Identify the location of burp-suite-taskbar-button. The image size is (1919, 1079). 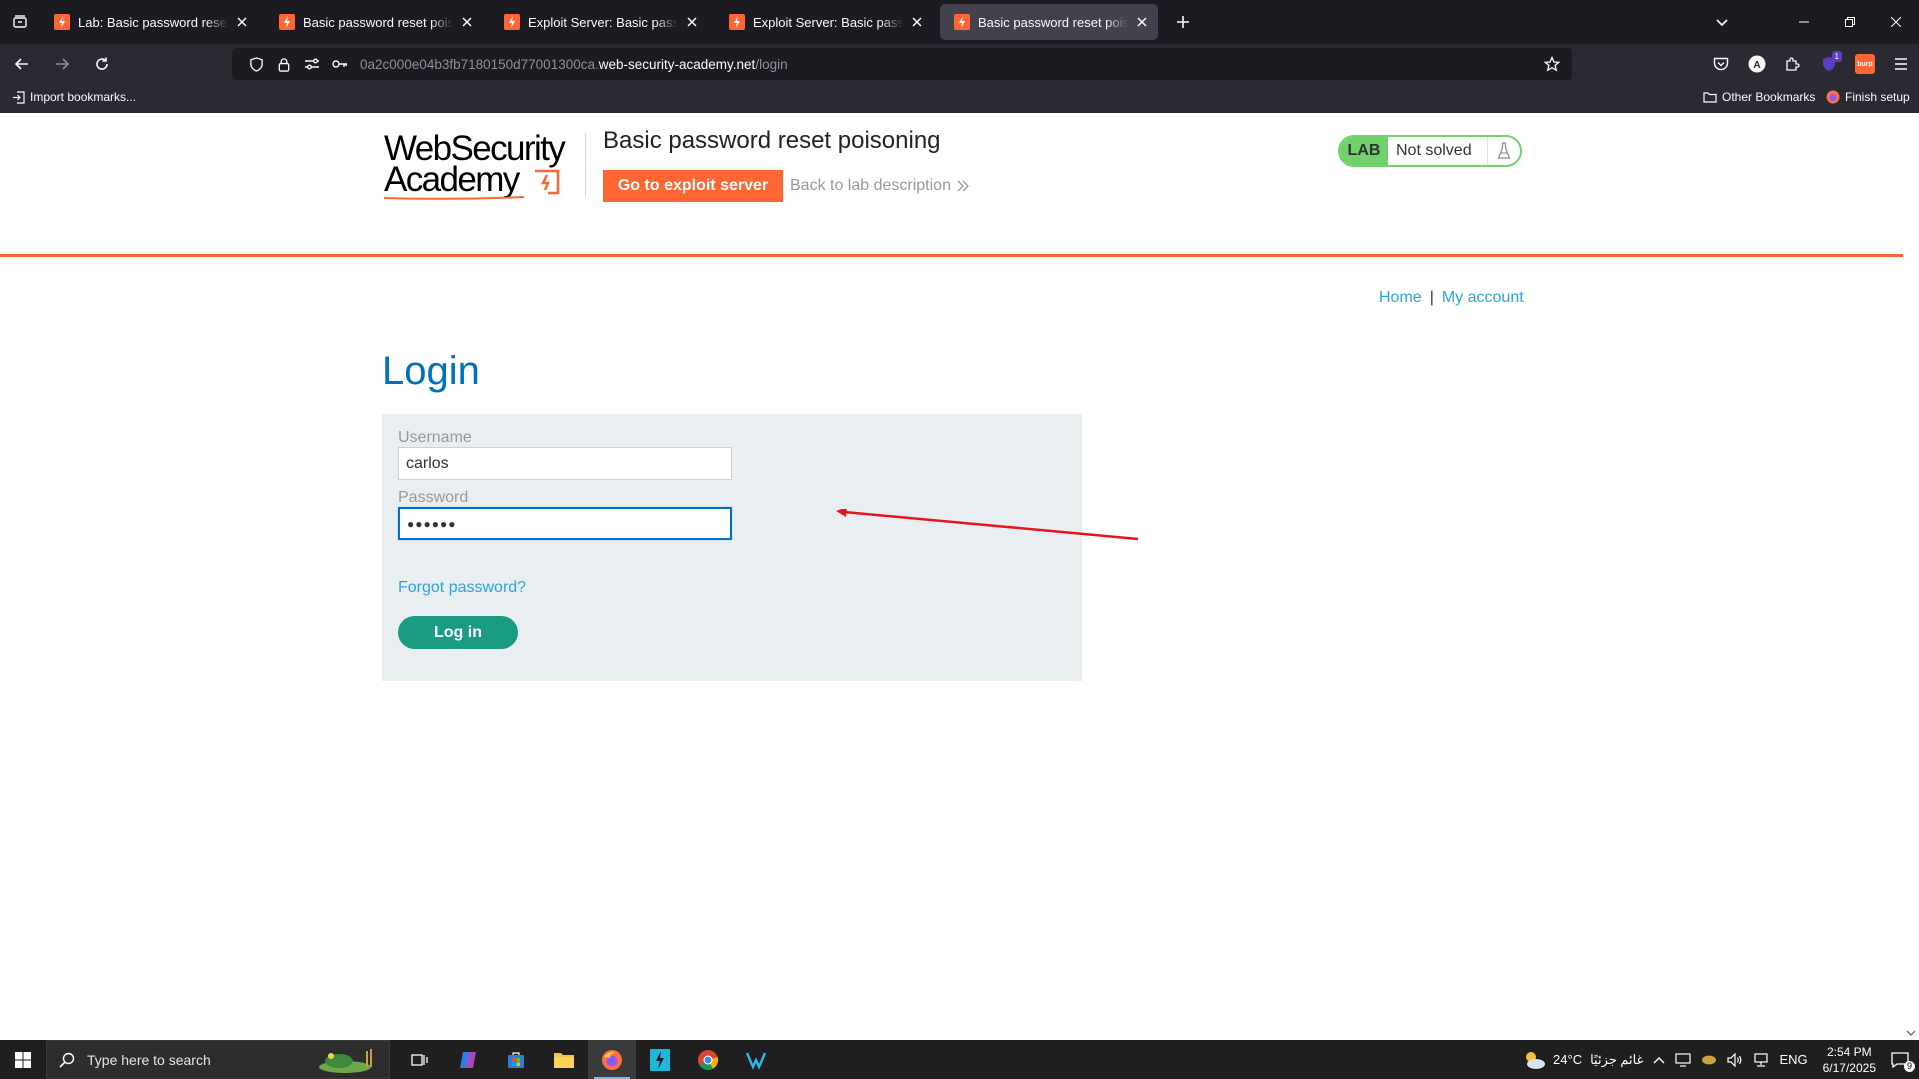
(660, 1059).